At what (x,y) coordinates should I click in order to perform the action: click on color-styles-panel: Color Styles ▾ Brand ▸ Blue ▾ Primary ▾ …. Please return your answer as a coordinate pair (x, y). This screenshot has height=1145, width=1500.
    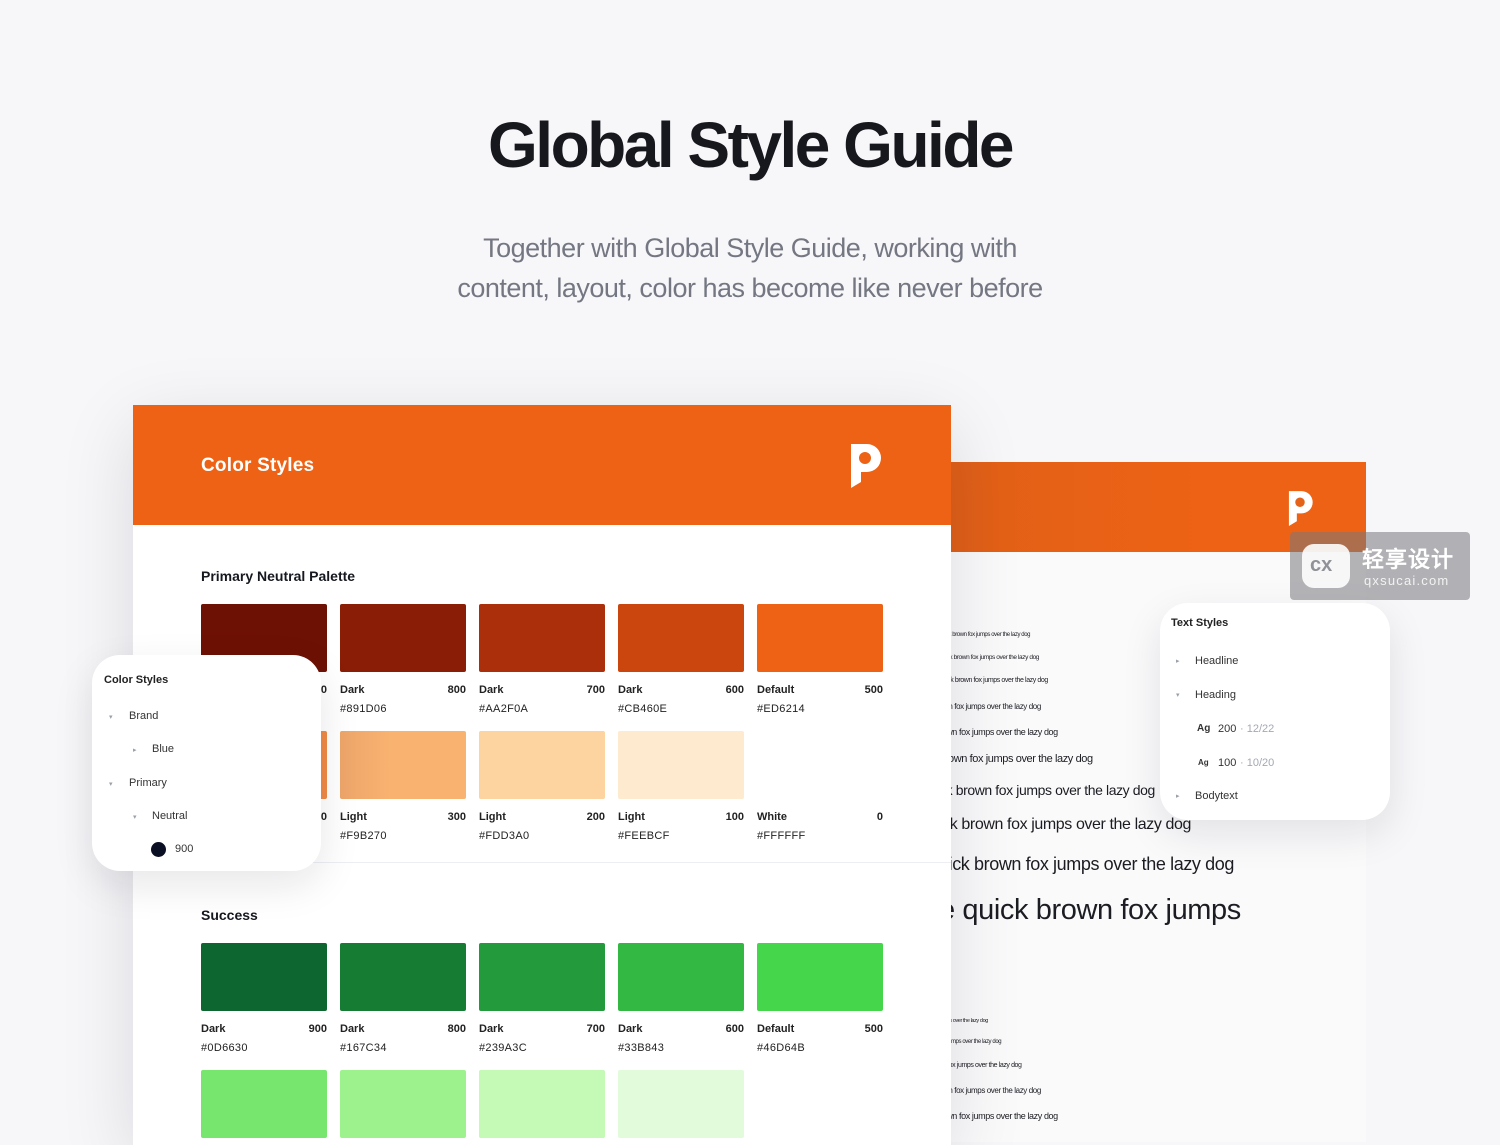
    Looking at the image, I should click on (206, 763).